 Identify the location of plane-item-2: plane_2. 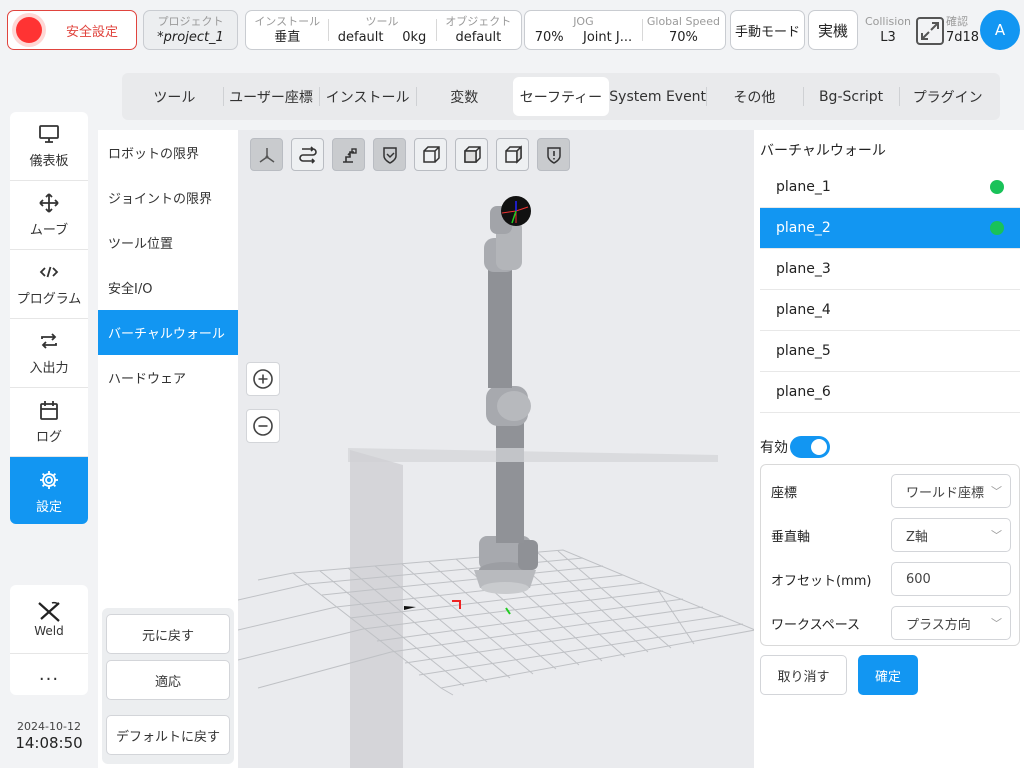
(890, 228).